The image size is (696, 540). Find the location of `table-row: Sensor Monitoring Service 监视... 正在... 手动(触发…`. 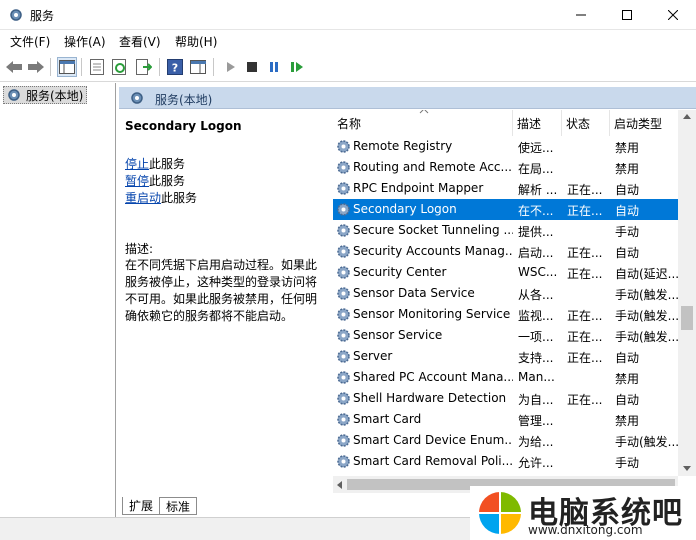

table-row: Sensor Monitoring Service 监视... 正在... 手动(触发… is located at coordinates (514, 314).